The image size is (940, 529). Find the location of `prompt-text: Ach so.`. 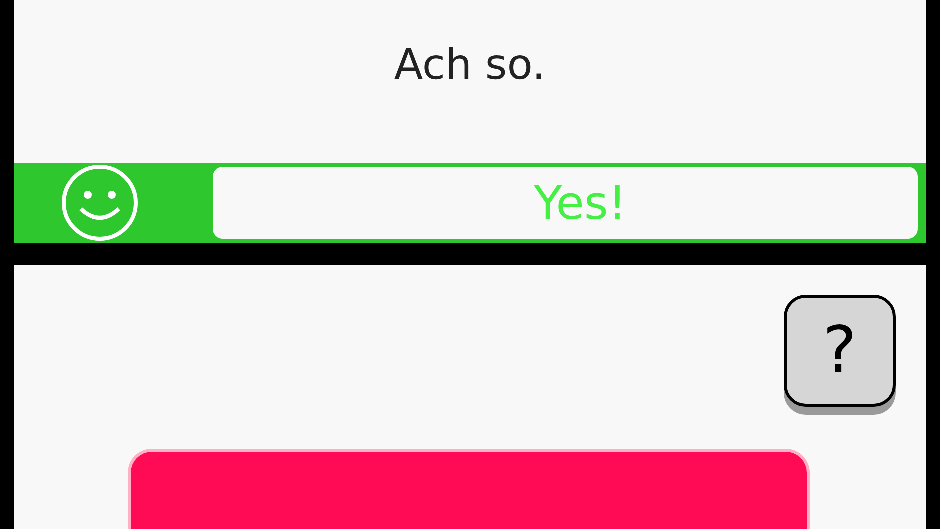

prompt-text: Ach so. is located at coordinates (470, 65).